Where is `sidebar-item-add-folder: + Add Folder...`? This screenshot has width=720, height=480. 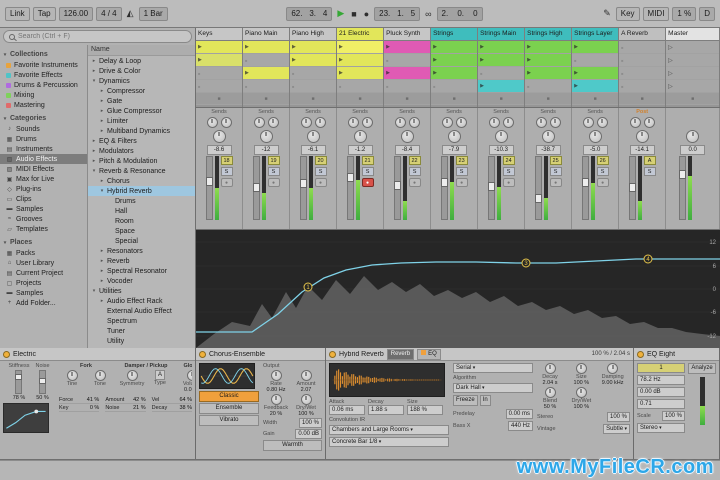 sidebar-item-add-folder: + Add Folder... is located at coordinates (43, 303).